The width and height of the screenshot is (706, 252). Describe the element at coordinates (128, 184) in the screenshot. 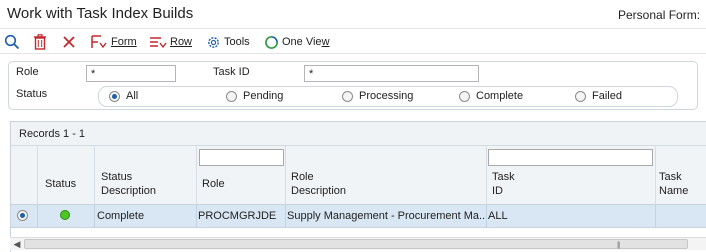

I see `column-header-status-description: Status Description` at that location.